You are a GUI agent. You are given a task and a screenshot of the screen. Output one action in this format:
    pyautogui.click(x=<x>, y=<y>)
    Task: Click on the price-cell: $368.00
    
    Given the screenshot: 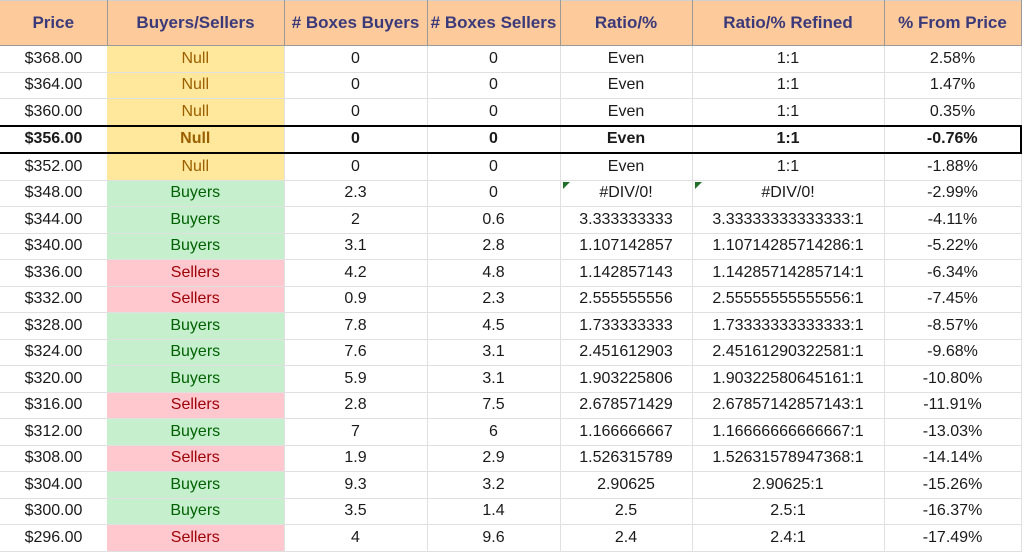 What is the action you would take?
    pyautogui.click(x=53, y=59)
    